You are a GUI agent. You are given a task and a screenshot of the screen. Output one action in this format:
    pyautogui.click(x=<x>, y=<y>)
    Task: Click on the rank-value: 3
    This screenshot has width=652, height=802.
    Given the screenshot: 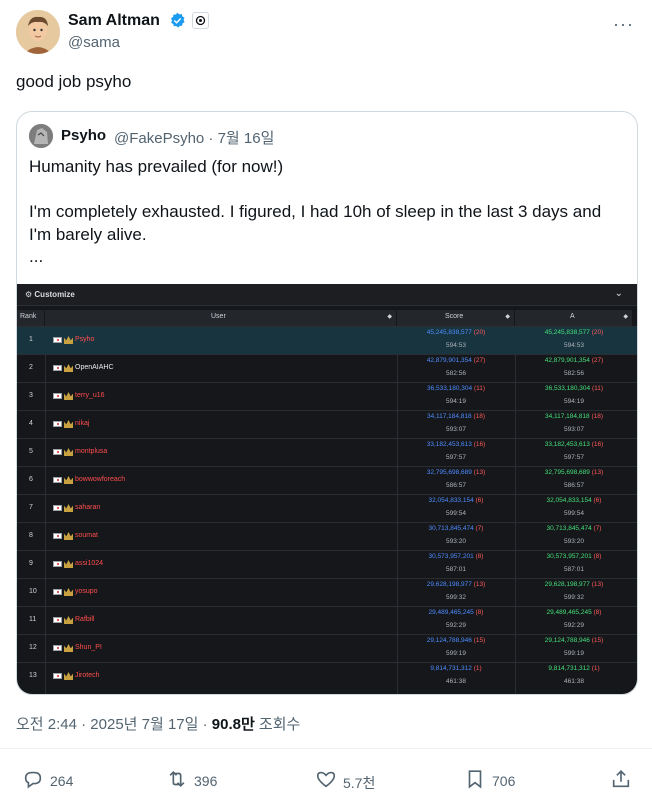 What is the action you would take?
    pyautogui.click(x=31, y=395)
    